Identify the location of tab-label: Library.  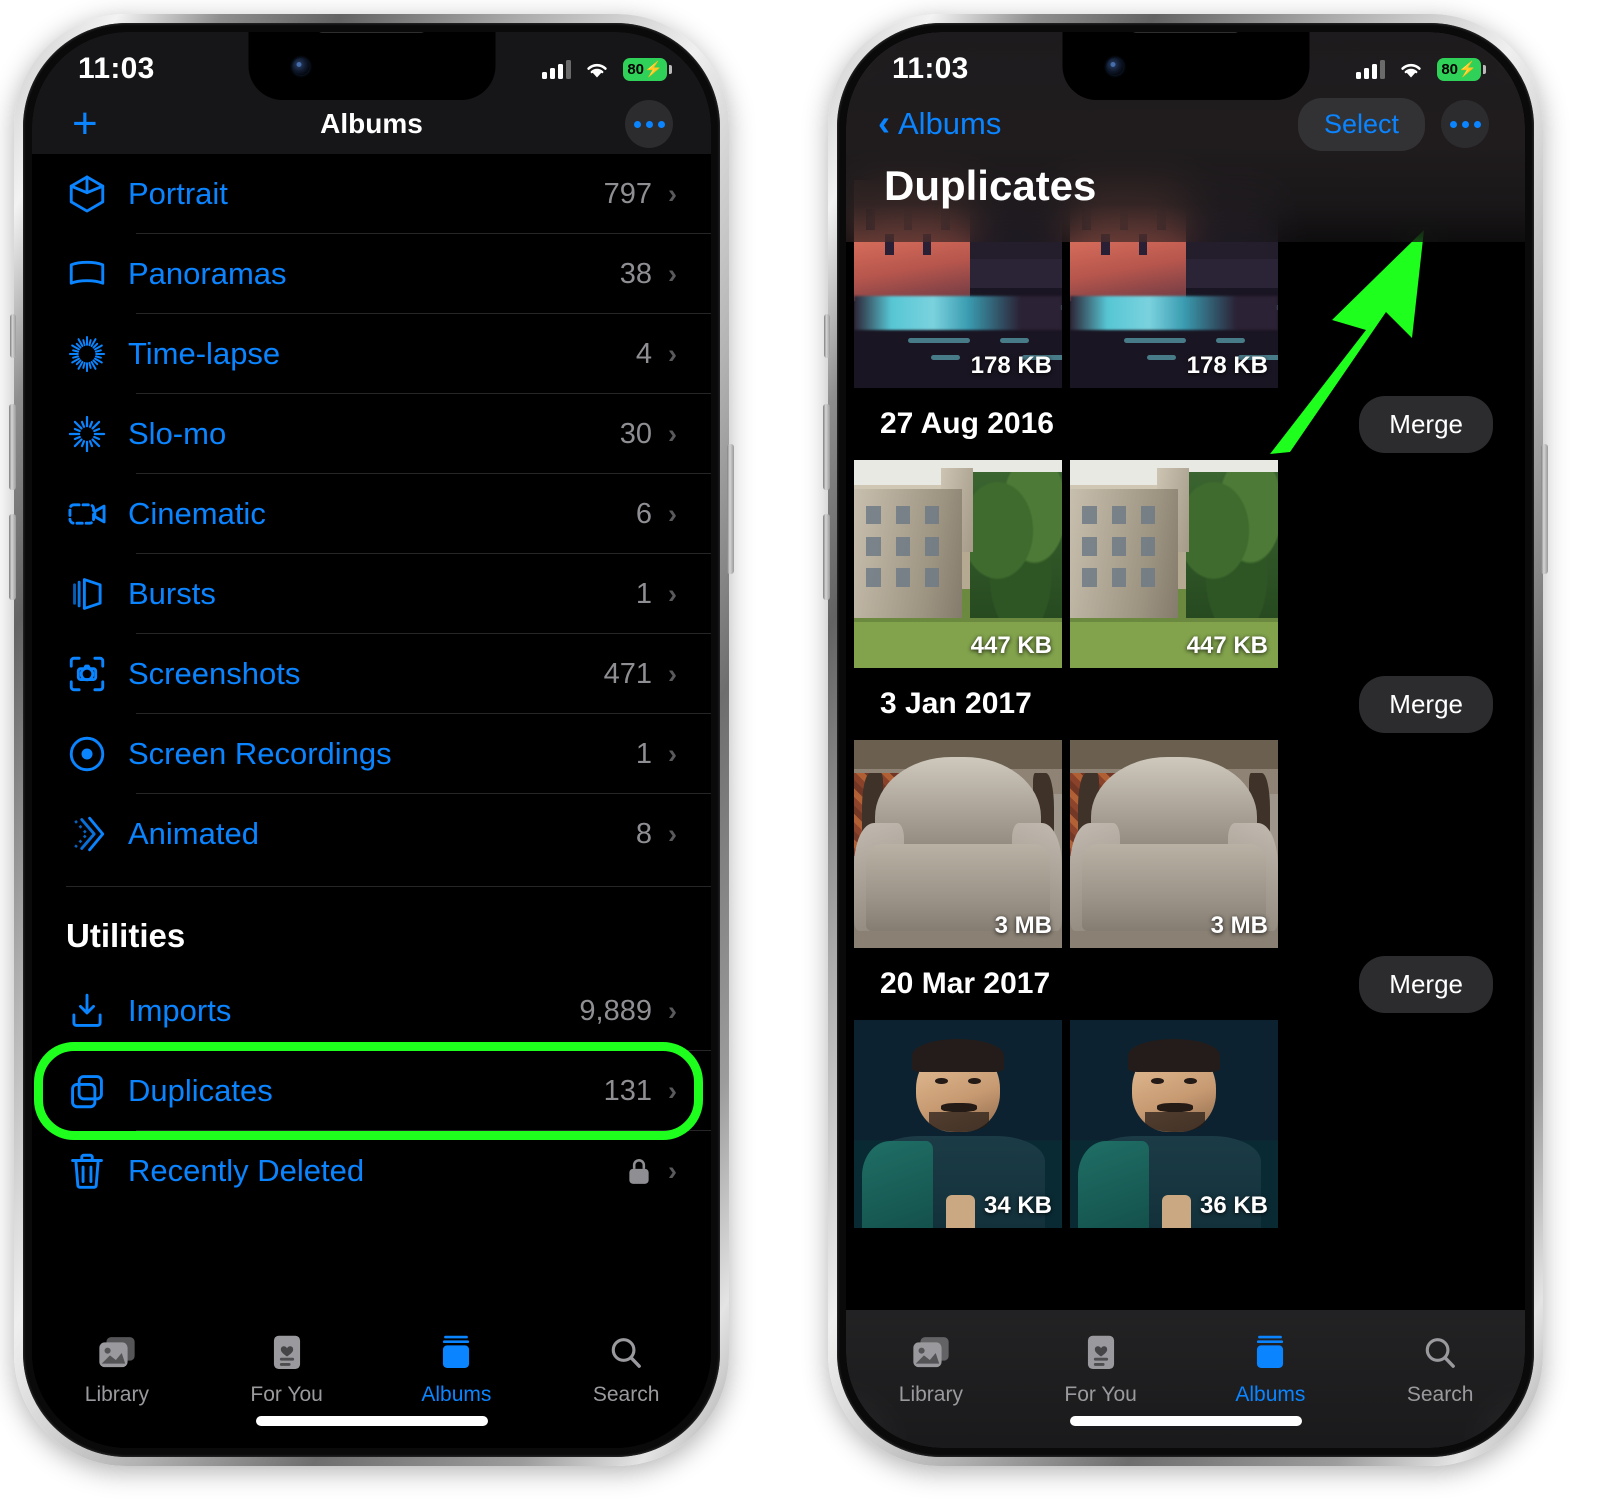
(116, 1394).